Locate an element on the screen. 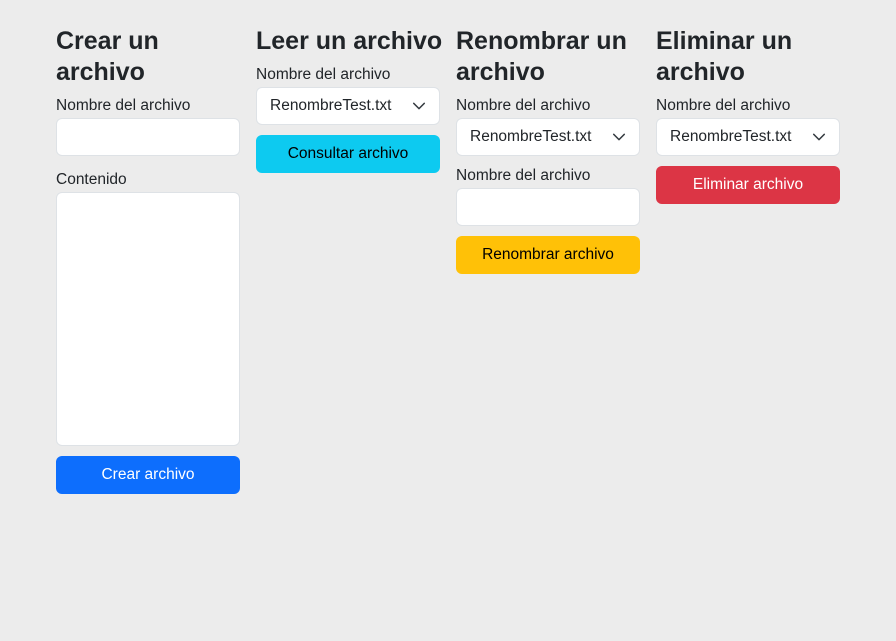  rename-filename-label: Nombre del archivo is located at coordinates (523, 105).